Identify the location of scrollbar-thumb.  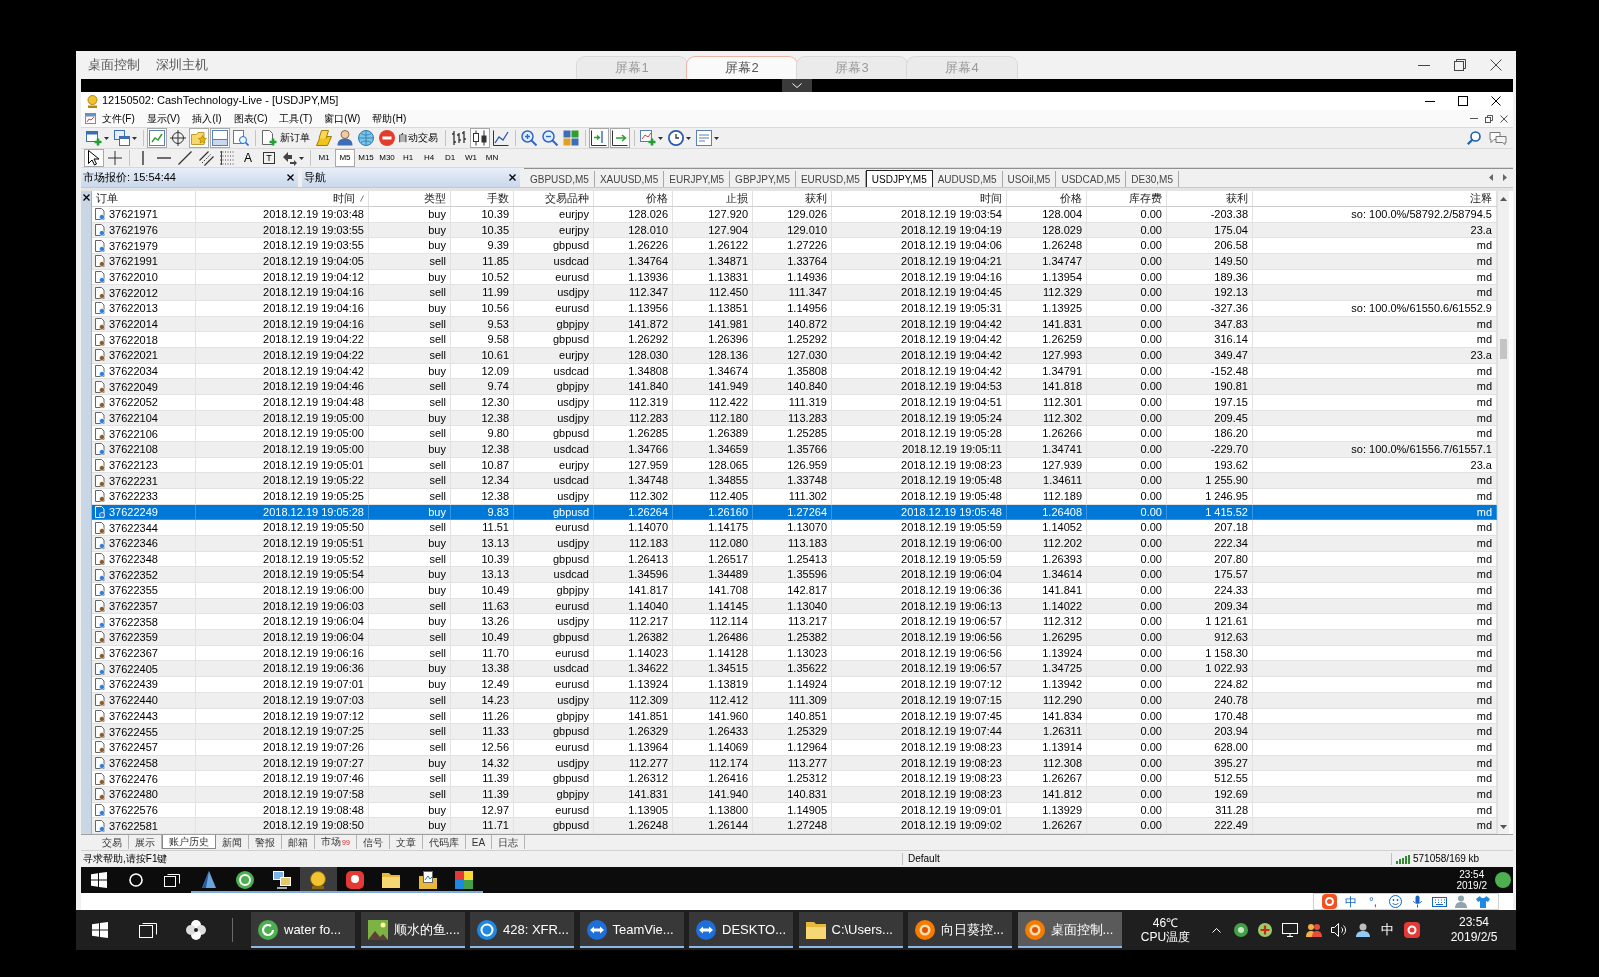
(1503, 349).